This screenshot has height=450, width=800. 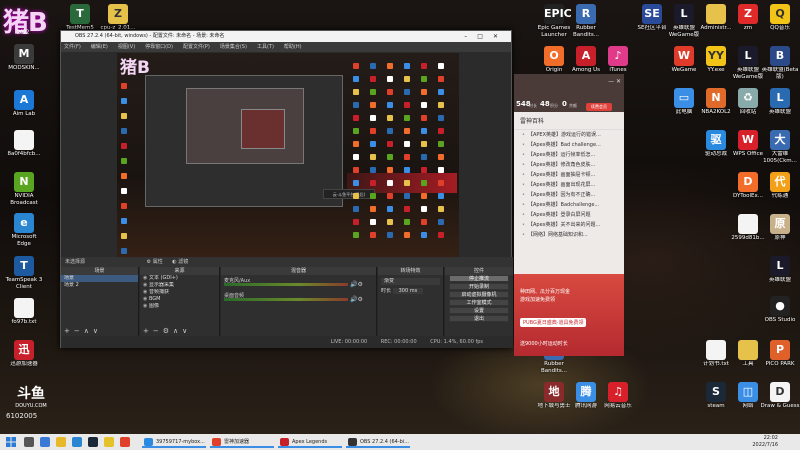 What do you see at coordinates (24, 189) in the screenshot?
I see `desktop-icon: N NVIDIA Broadcast` at bounding box center [24, 189].